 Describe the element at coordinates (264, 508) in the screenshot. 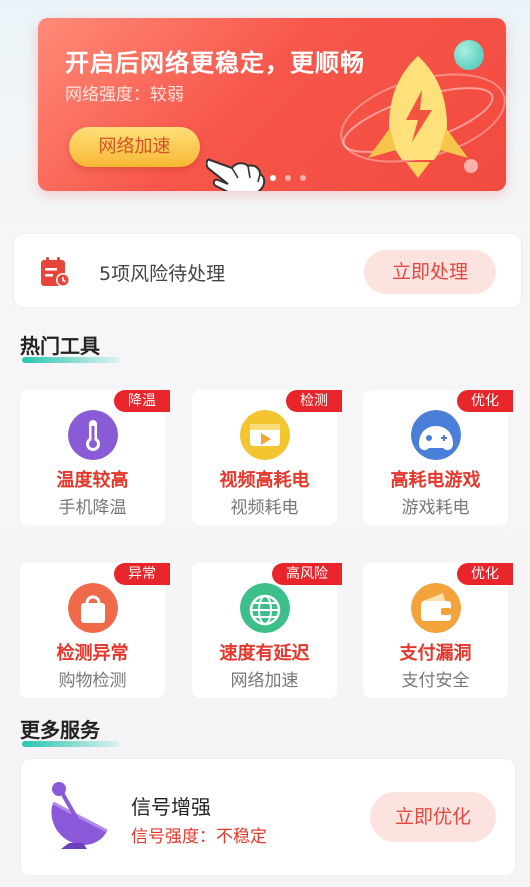

I see `tool-subtitle: 视频耗电` at that location.